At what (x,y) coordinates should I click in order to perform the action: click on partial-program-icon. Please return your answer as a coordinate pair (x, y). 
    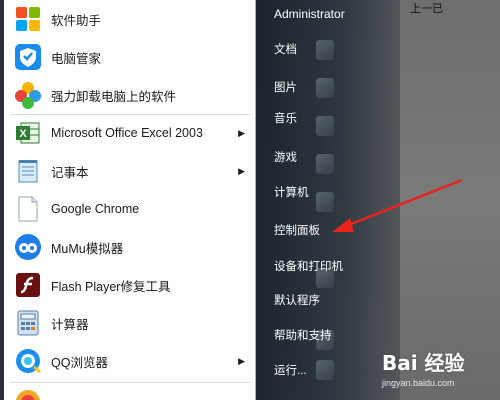
    Looking at the image, I should click on (29, 394).